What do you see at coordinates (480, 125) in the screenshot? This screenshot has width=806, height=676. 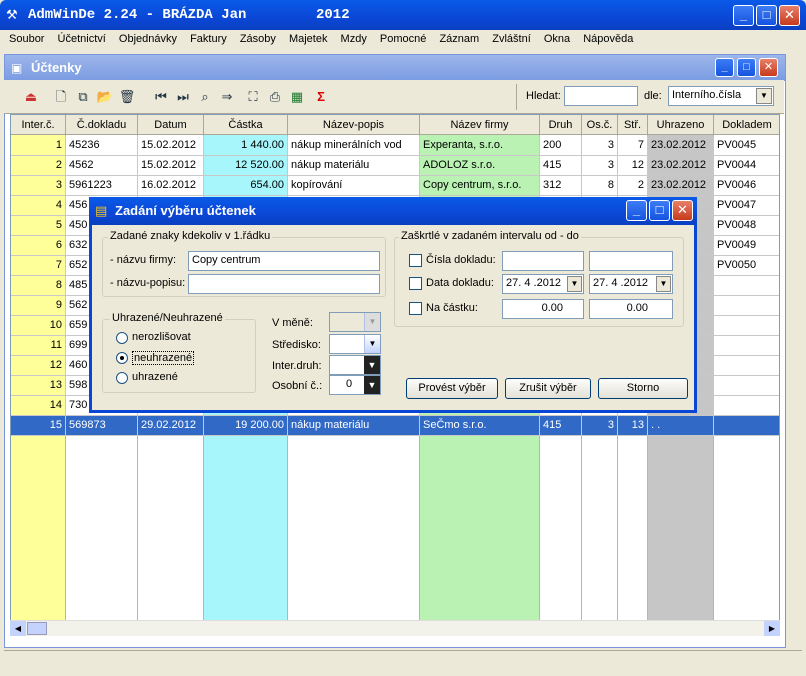 I see `header-firma: Název firmy` at bounding box center [480, 125].